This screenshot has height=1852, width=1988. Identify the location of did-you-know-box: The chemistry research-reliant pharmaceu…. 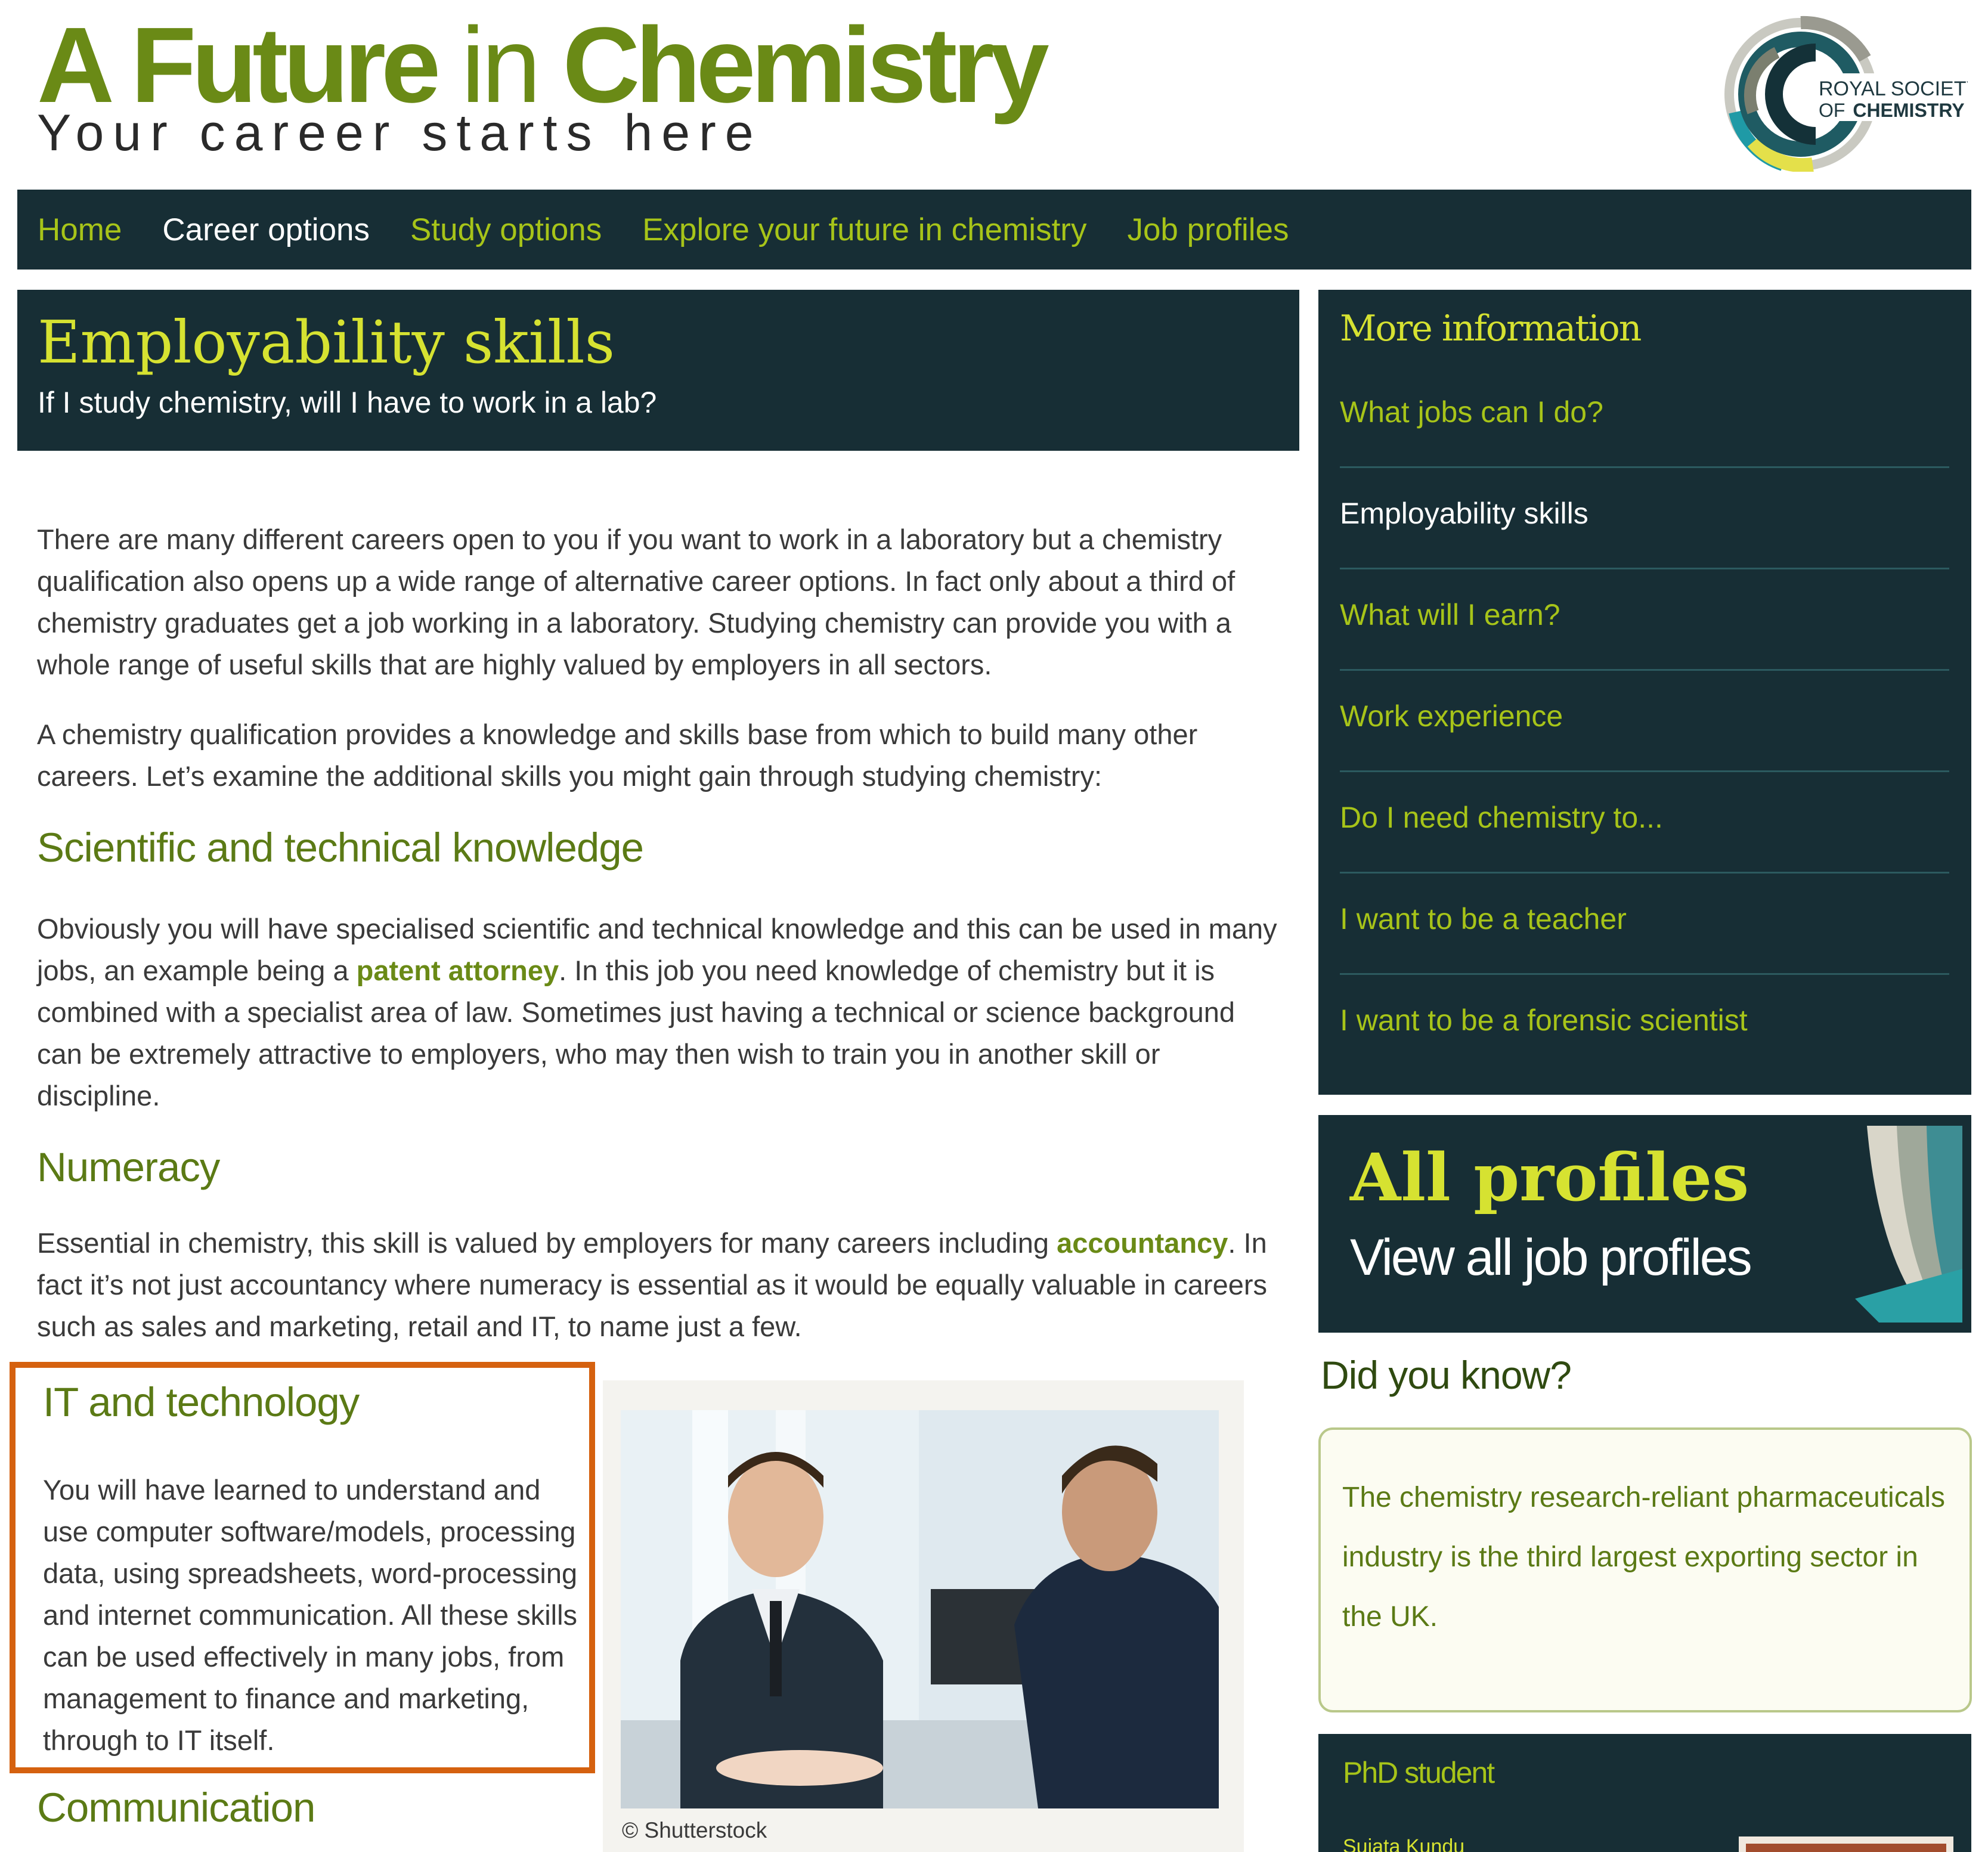
(1645, 1569).